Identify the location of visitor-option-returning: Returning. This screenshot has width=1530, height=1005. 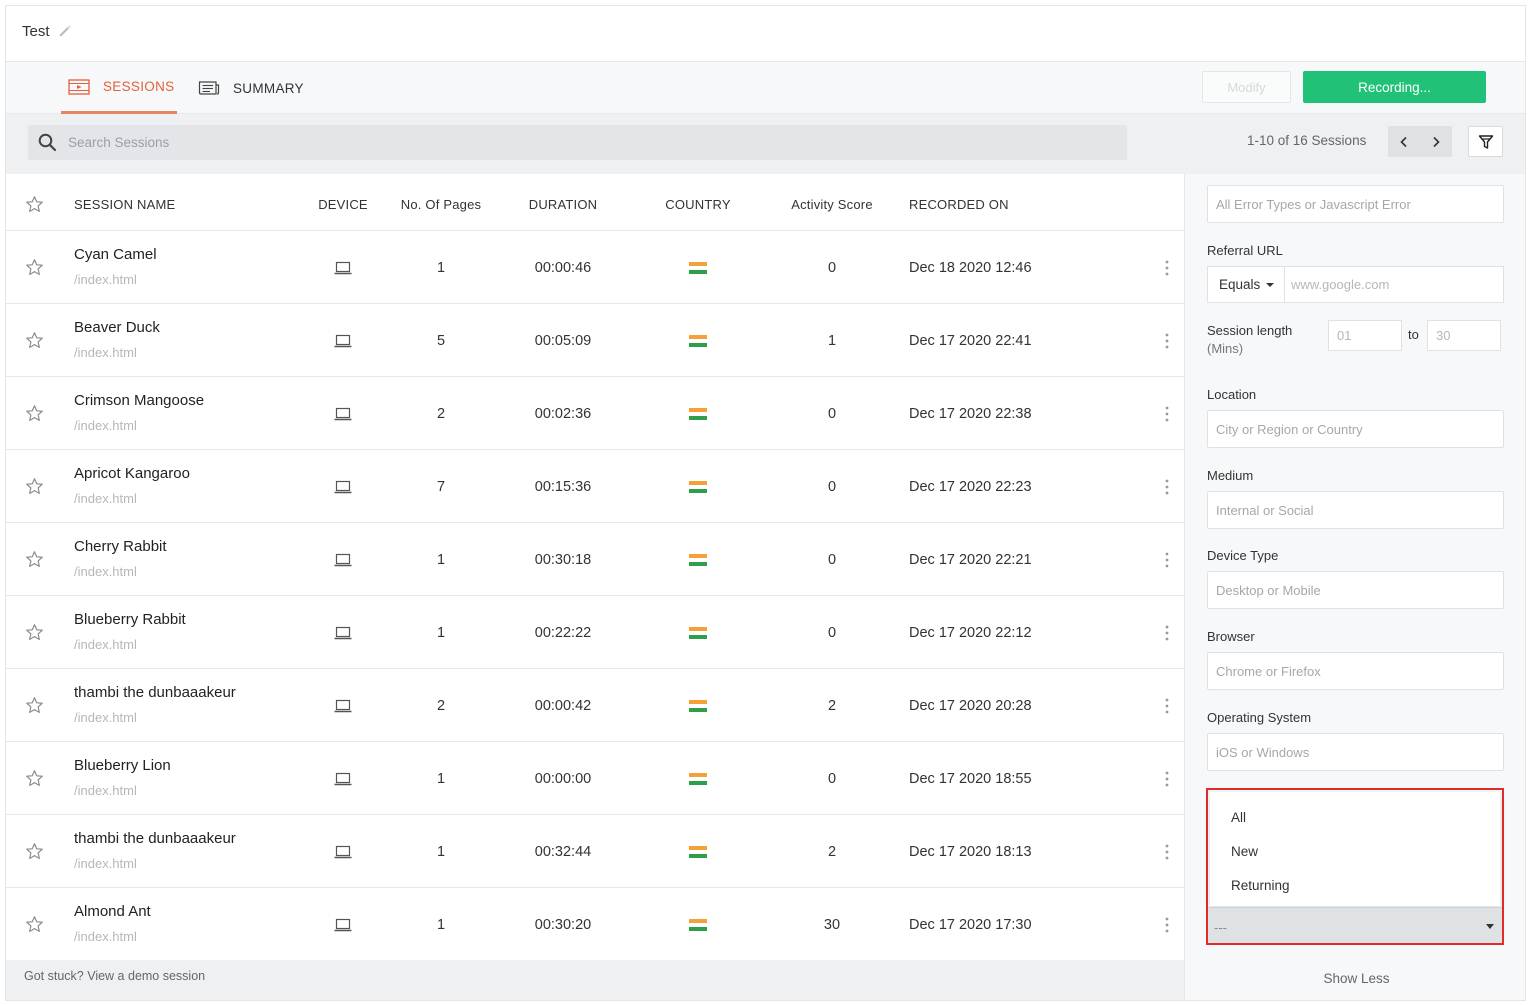
(1260, 885).